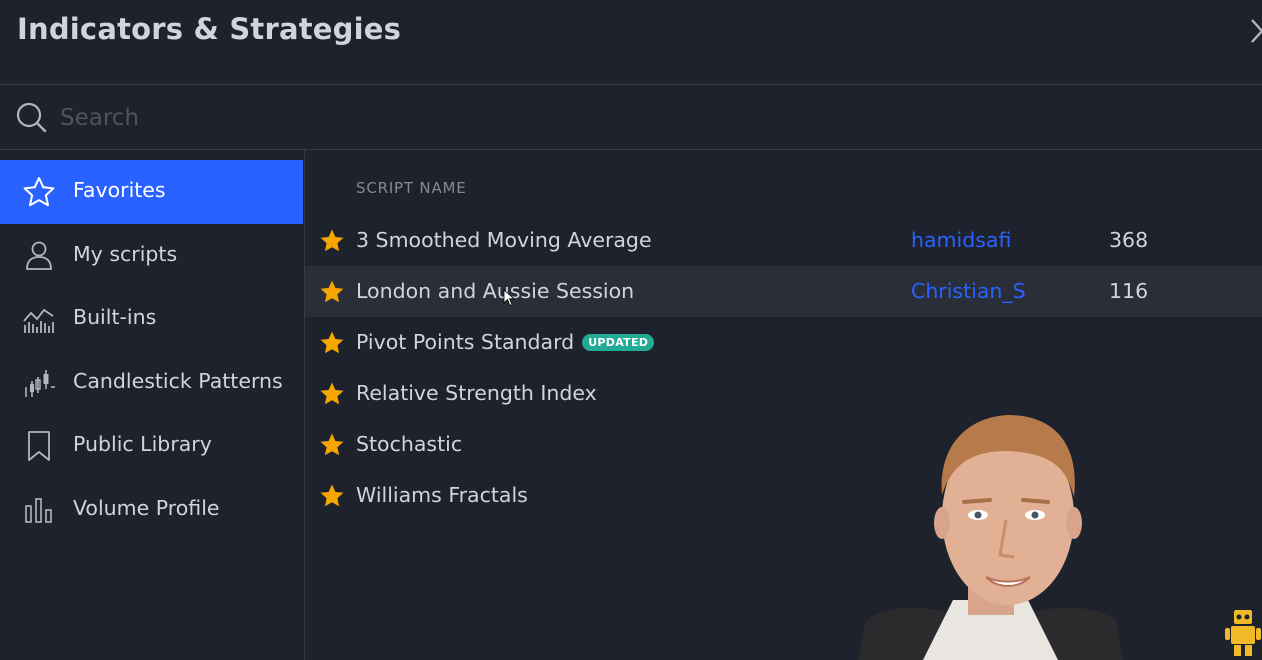 The width and height of the screenshot is (1262, 660). Describe the element at coordinates (650, 118) in the screenshot. I see `search-input` at that location.